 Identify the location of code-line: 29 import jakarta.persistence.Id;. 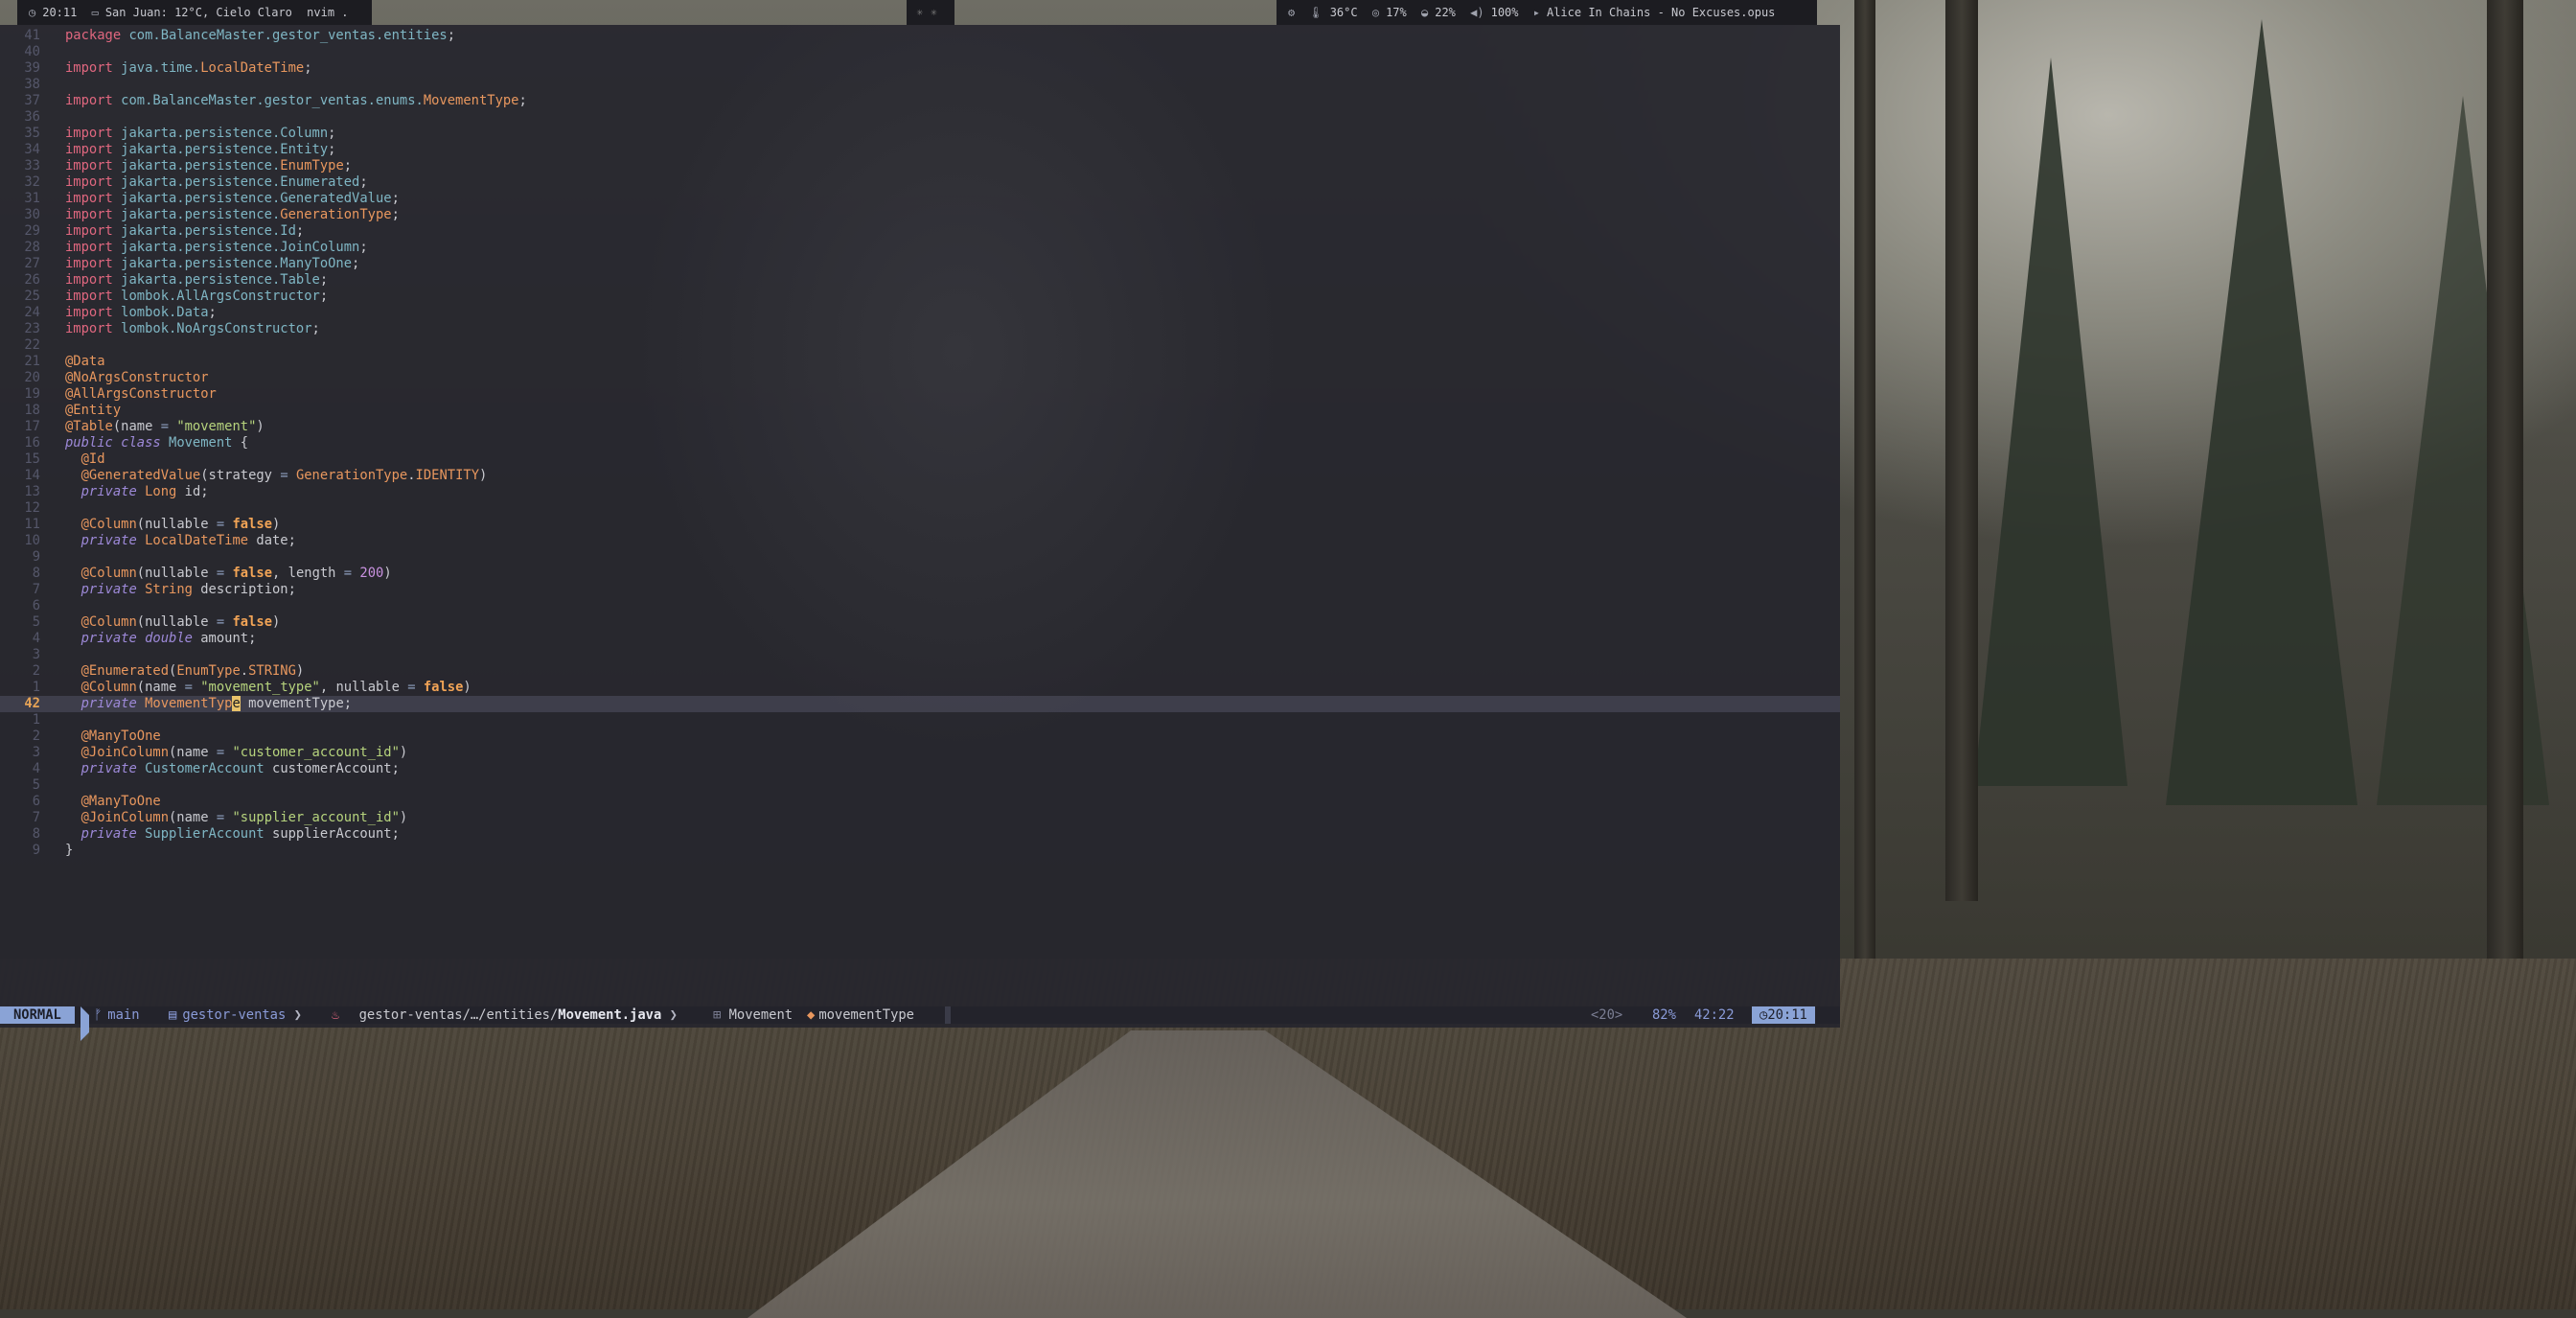
(920, 232).